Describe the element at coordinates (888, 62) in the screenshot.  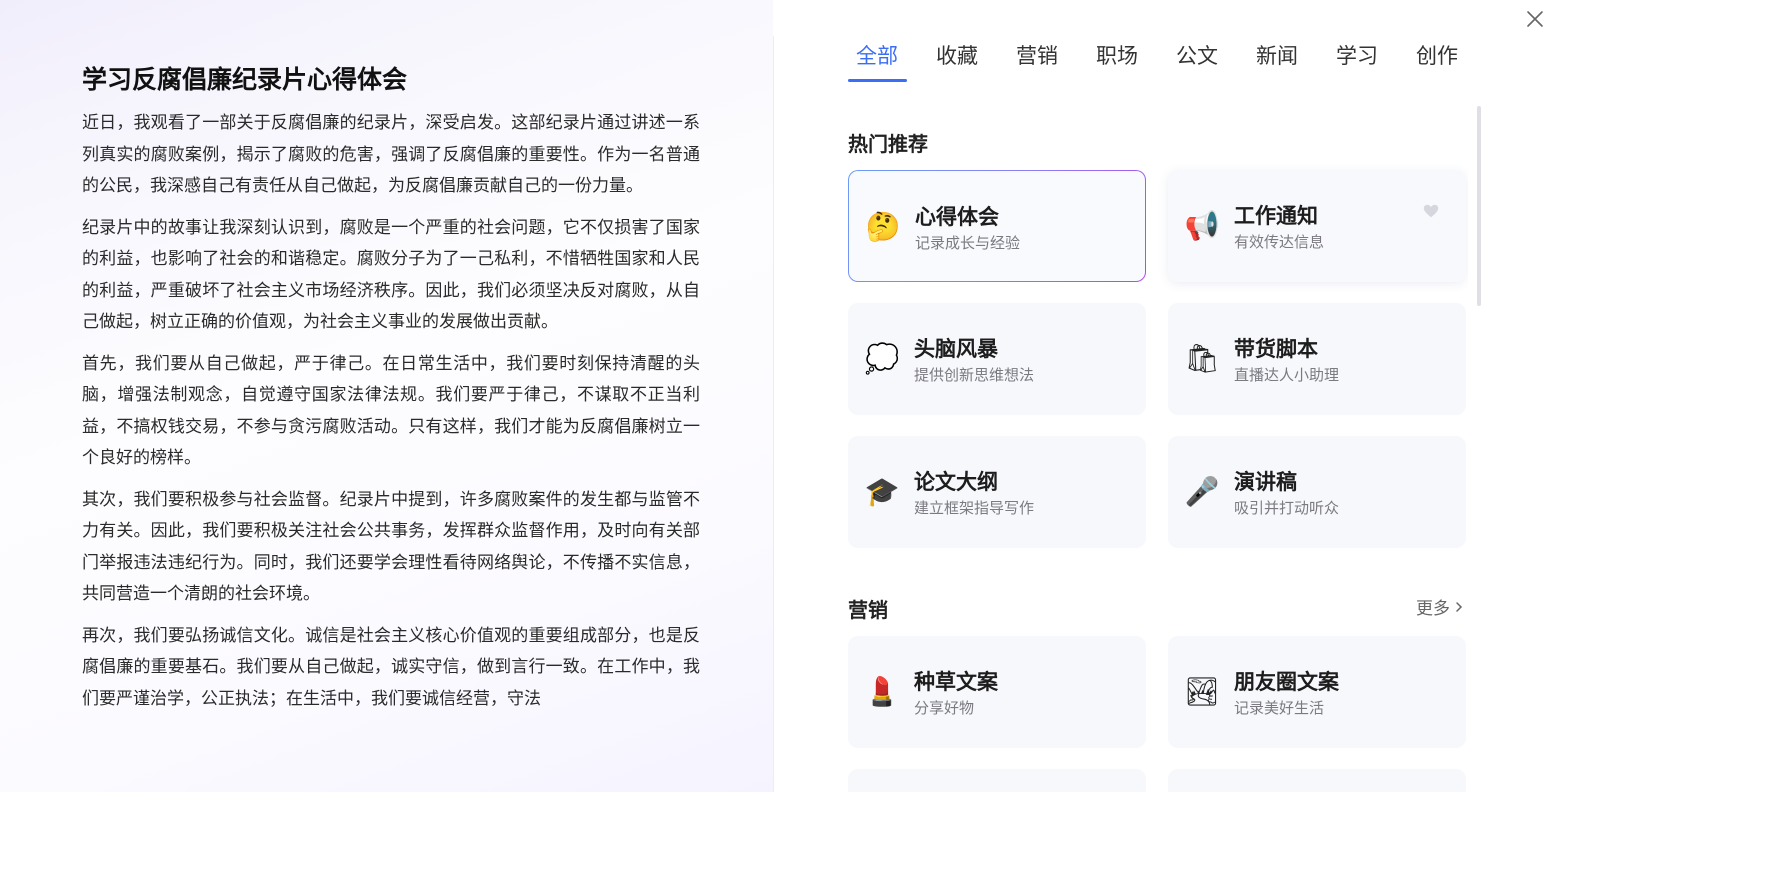
I see `tab-all: 全部` at that location.